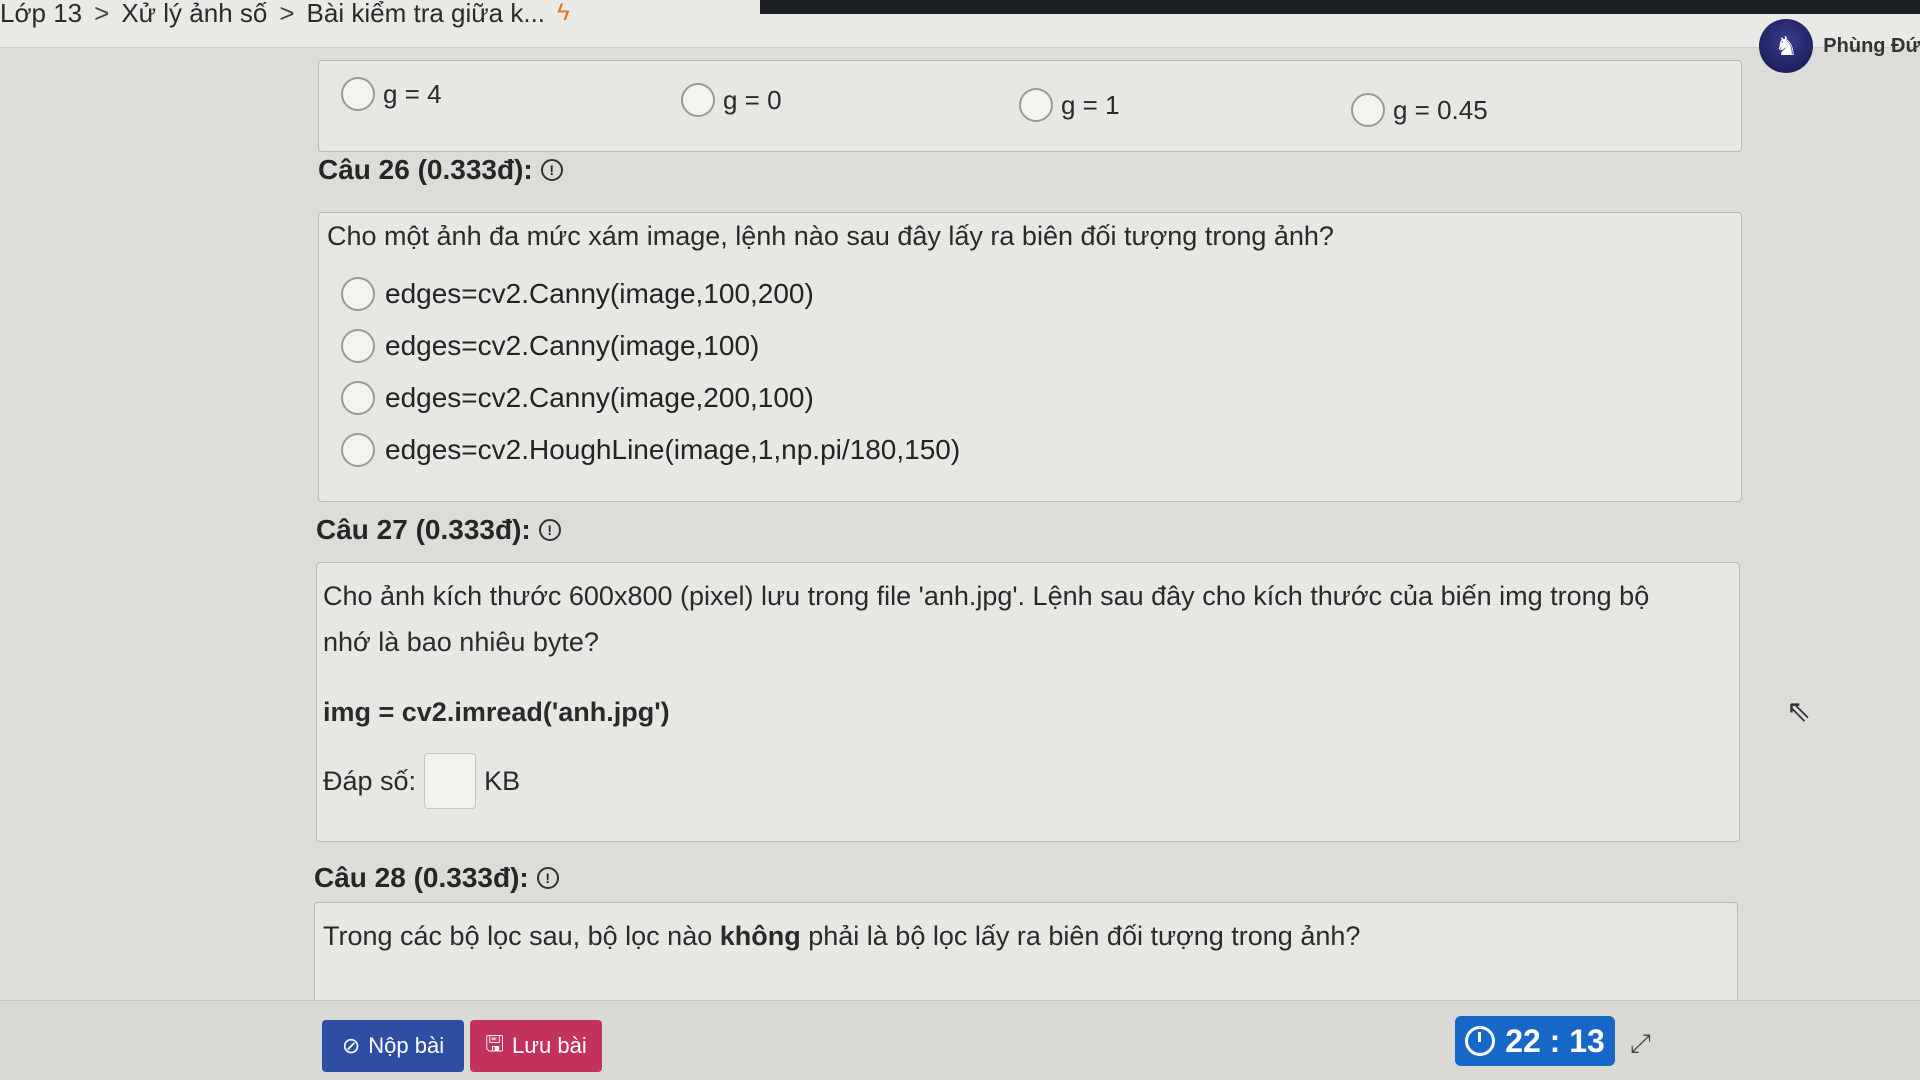 The height and width of the screenshot is (1080, 1920). What do you see at coordinates (550, 346) in the screenshot?
I see `question-26-option-2: edges=cv2.Canny(image,100)` at bounding box center [550, 346].